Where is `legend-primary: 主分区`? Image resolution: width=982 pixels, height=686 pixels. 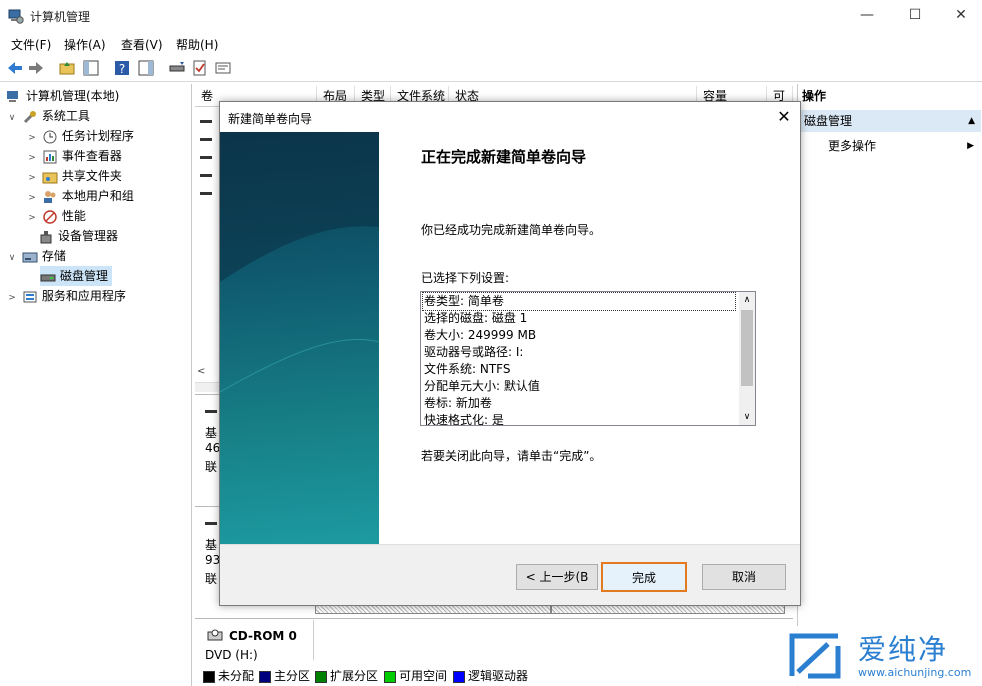
legend-primary: 主分区 is located at coordinates (284, 675).